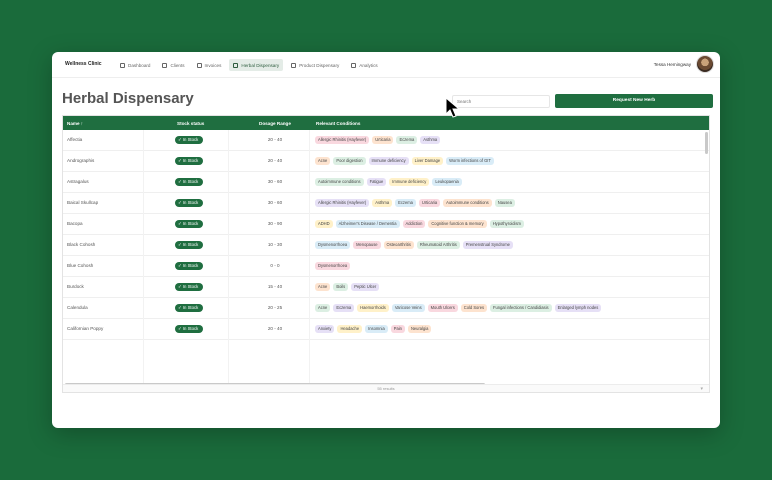 Image resolution: width=772 pixels, height=480 pixels. I want to click on avatar, so click(705, 64).